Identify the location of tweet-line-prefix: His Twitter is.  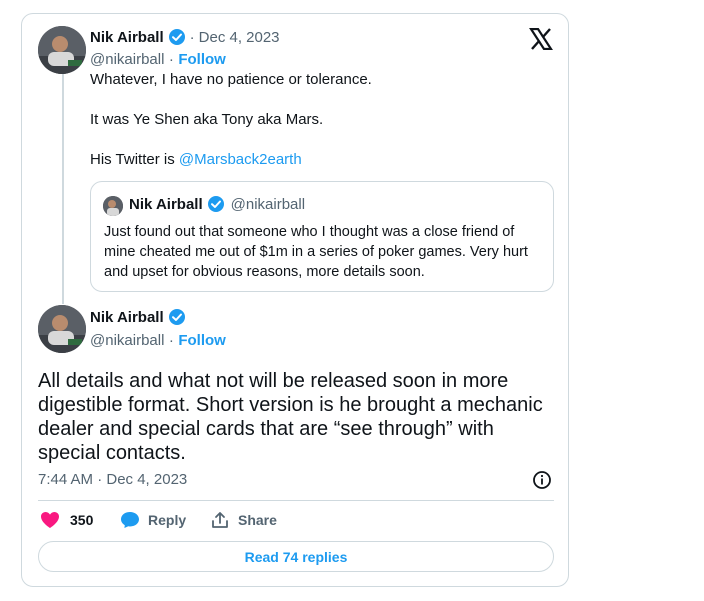
(134, 159).